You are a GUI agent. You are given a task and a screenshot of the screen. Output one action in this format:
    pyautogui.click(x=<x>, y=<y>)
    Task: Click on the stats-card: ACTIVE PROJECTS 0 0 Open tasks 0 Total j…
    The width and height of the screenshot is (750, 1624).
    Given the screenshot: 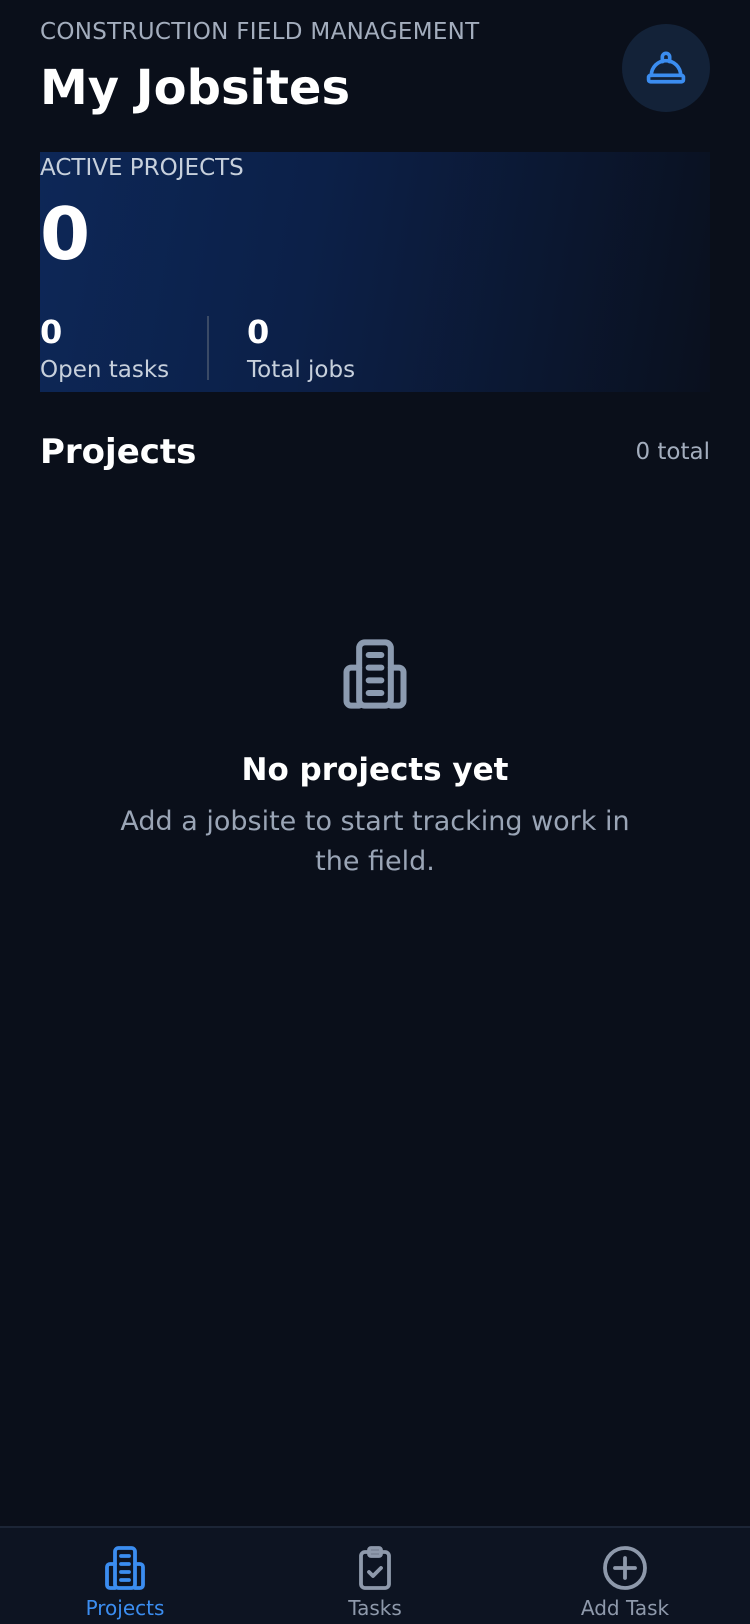 What is the action you would take?
    pyautogui.click(x=375, y=272)
    